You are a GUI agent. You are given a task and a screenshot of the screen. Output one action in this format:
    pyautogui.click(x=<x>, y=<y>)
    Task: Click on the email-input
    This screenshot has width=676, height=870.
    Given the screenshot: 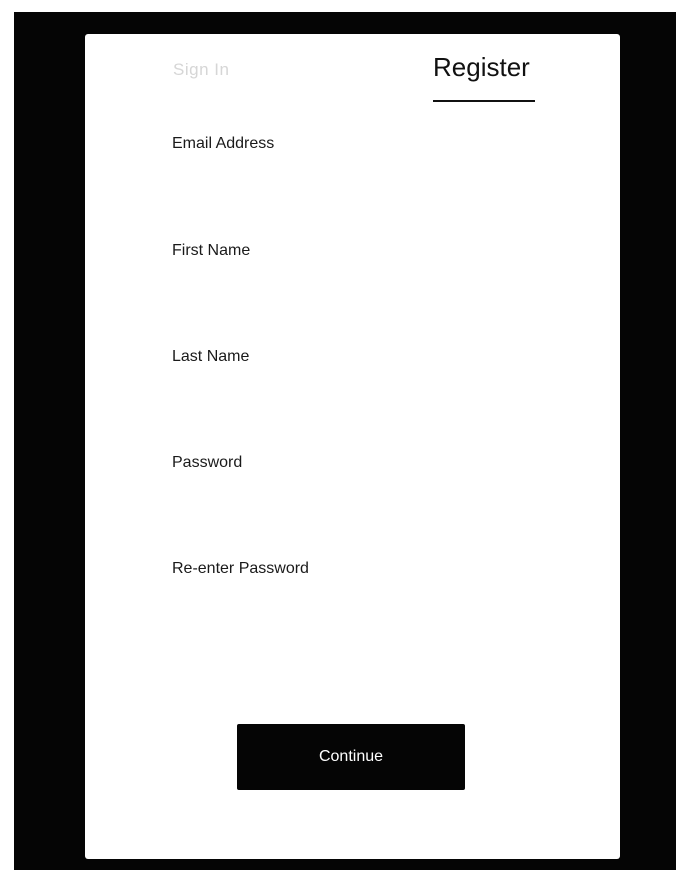 What is the action you would take?
    pyautogui.click(x=352, y=152)
    